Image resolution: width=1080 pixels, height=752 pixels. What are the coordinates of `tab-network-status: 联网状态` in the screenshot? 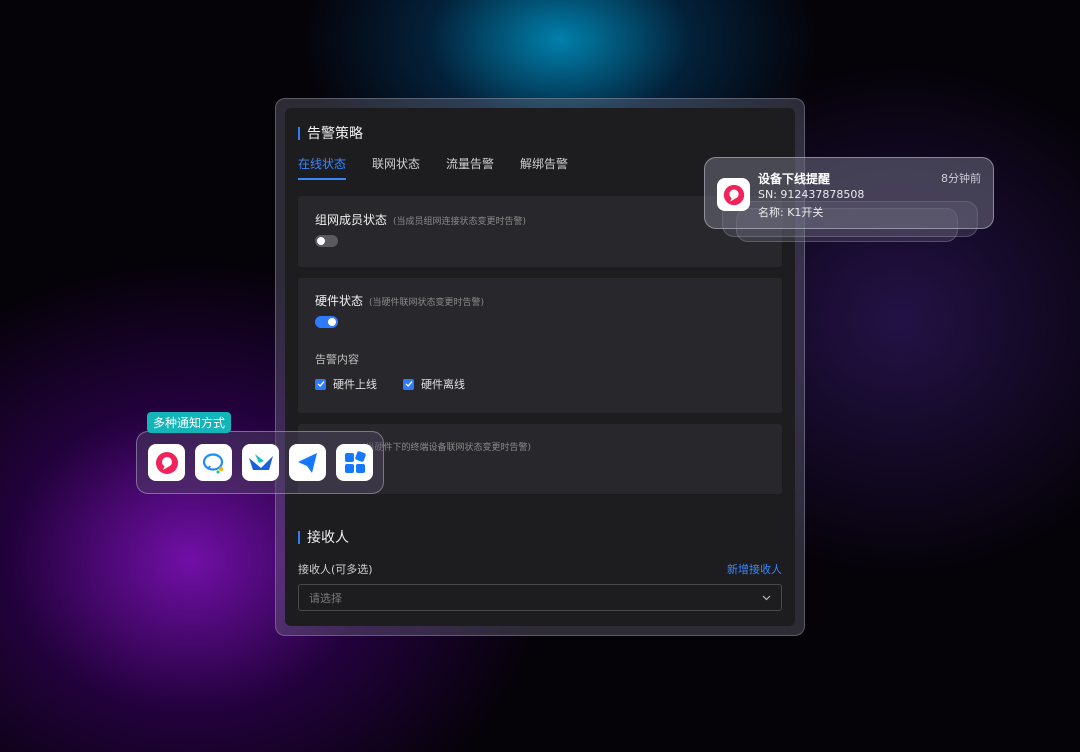 It's located at (396, 167).